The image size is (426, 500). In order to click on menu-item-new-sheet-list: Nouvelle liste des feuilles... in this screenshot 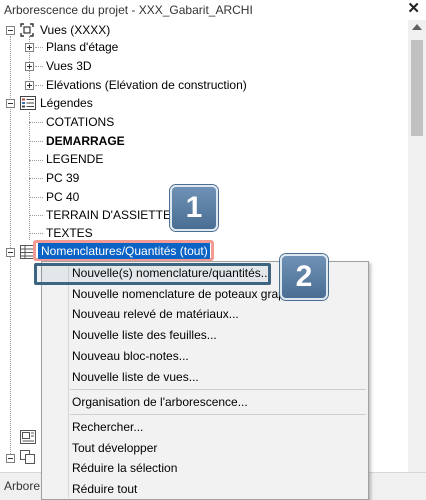, I will do `click(144, 335)`.